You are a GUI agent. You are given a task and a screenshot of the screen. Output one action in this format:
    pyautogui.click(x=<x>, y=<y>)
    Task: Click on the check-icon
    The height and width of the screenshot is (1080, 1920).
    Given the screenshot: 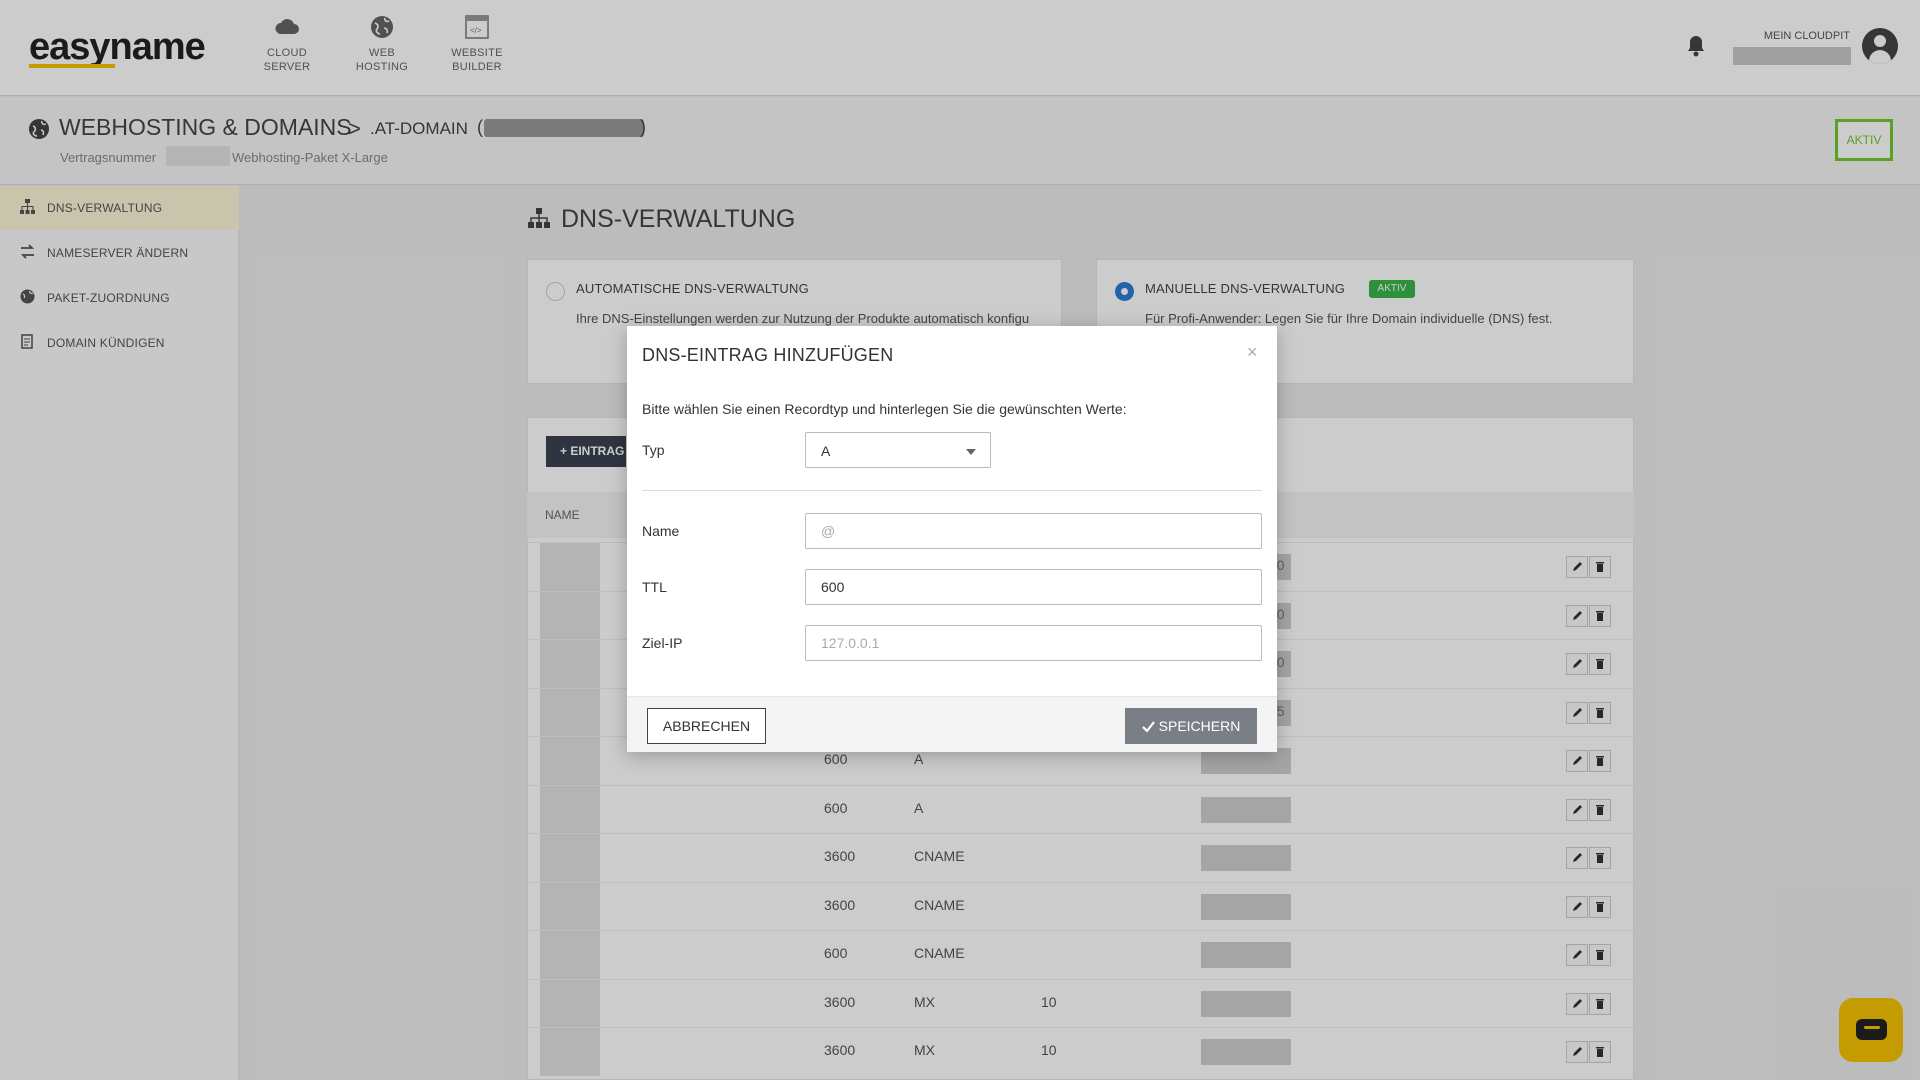 What is the action you would take?
    pyautogui.click(x=1148, y=727)
    